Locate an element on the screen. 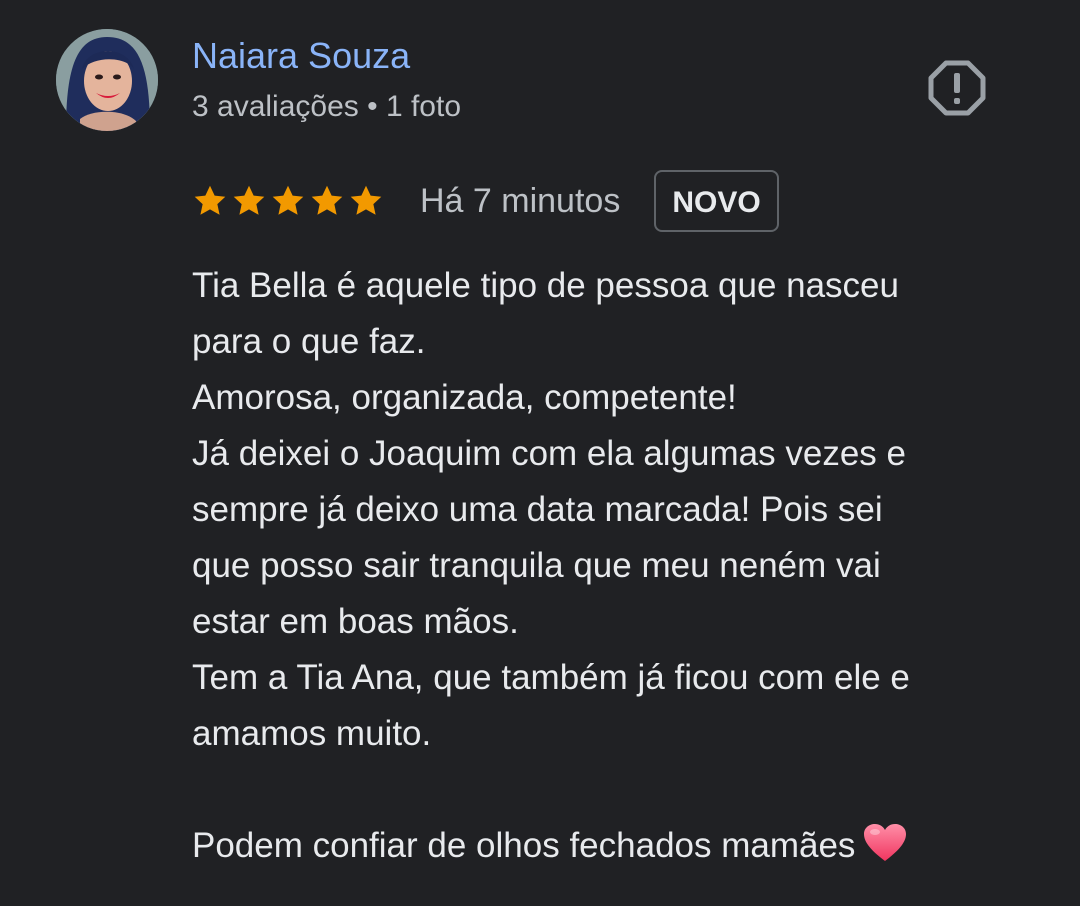 Image resolution: width=1080 pixels, height=906 pixels. review-time: Há 7 minutos is located at coordinates (520, 200).